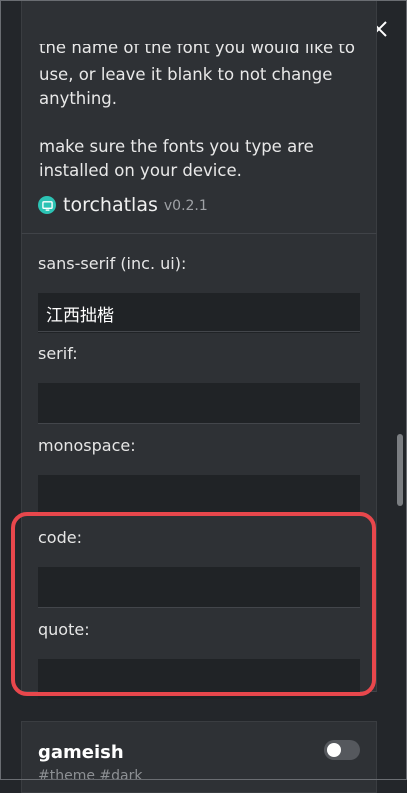 The width and height of the screenshot is (407, 793). I want to click on theme-name: gameish, so click(81, 752).